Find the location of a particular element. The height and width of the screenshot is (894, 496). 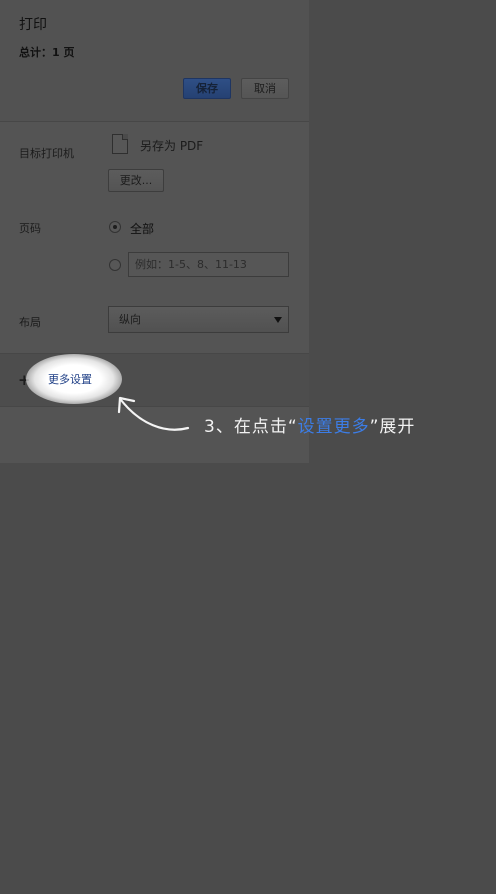

annotation-highlight: 设置更多 is located at coordinates (333, 427).